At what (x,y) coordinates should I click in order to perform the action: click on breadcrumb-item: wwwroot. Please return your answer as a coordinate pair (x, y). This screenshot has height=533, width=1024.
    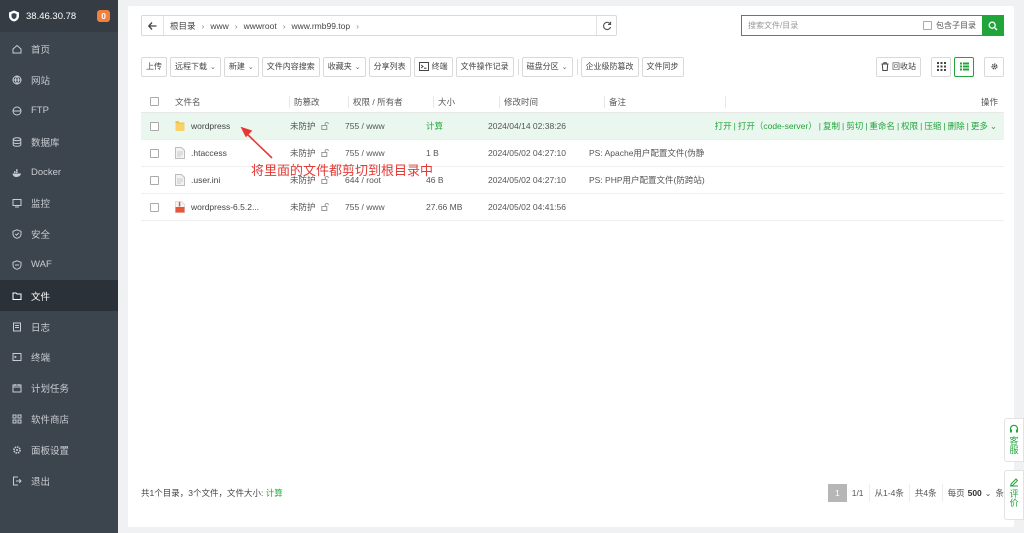
    Looking at the image, I should click on (260, 26).